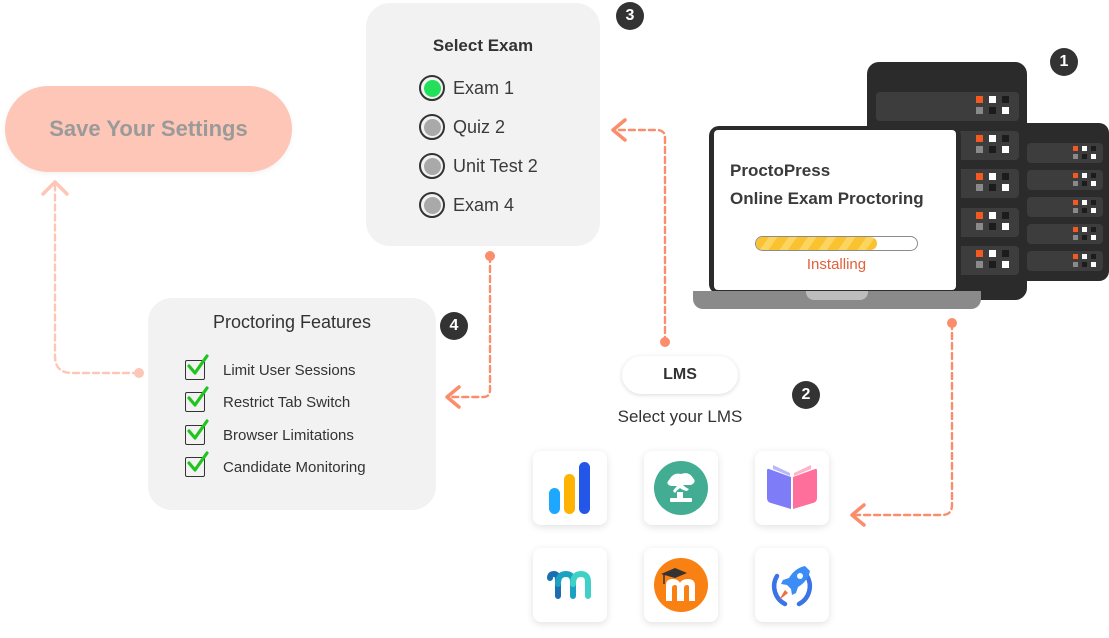  Describe the element at coordinates (484, 87) in the screenshot. I see `exam-option-label: Exam 1` at that location.